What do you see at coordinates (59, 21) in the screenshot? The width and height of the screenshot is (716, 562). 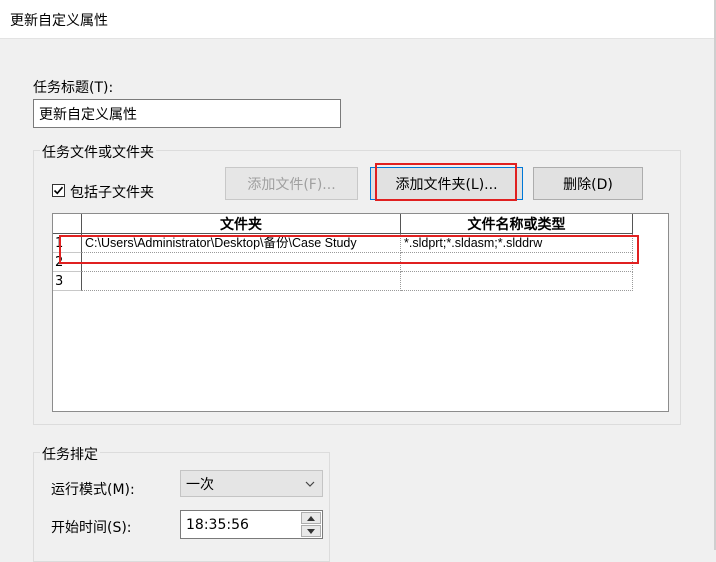 I see `window-title: 更新自定义属性` at bounding box center [59, 21].